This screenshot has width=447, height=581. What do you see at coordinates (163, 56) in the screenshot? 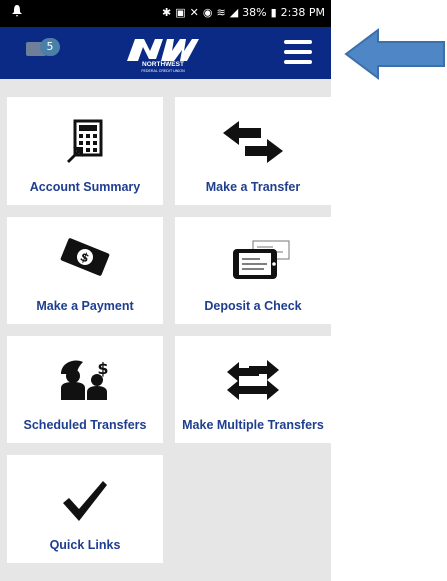
I see `northwest-logo: NORTHWEST FEDERAL CREDIT UNION` at bounding box center [163, 56].